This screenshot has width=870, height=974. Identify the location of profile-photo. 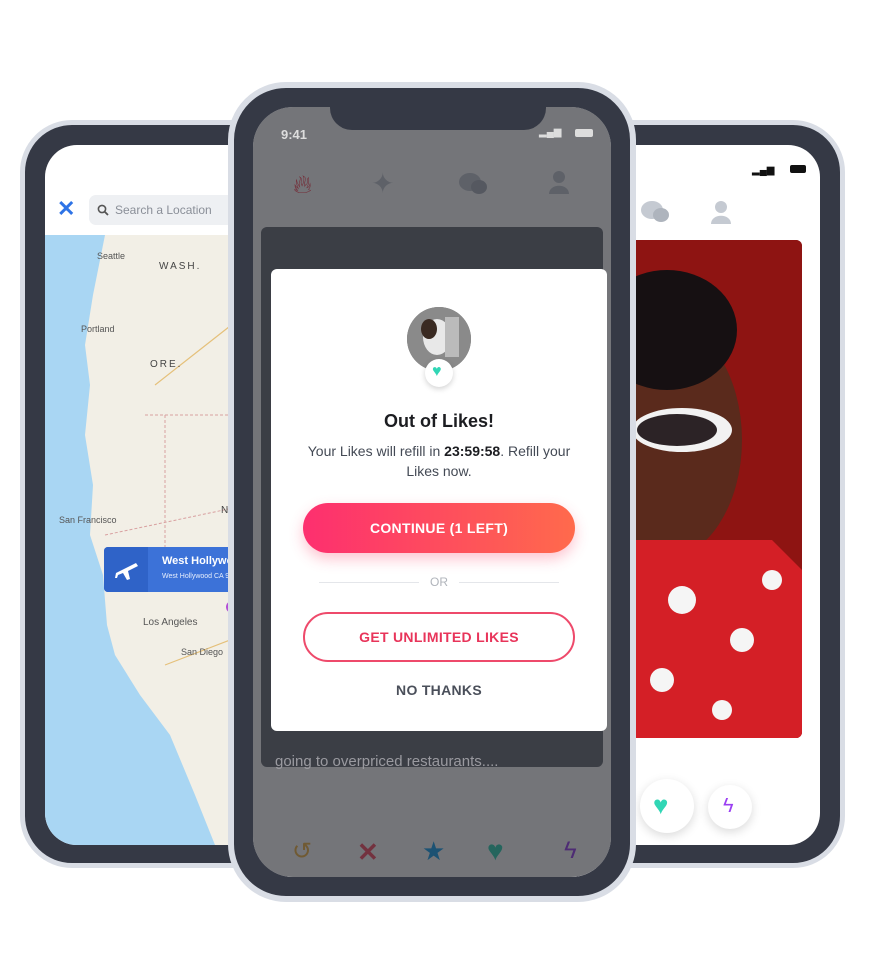
(712, 489).